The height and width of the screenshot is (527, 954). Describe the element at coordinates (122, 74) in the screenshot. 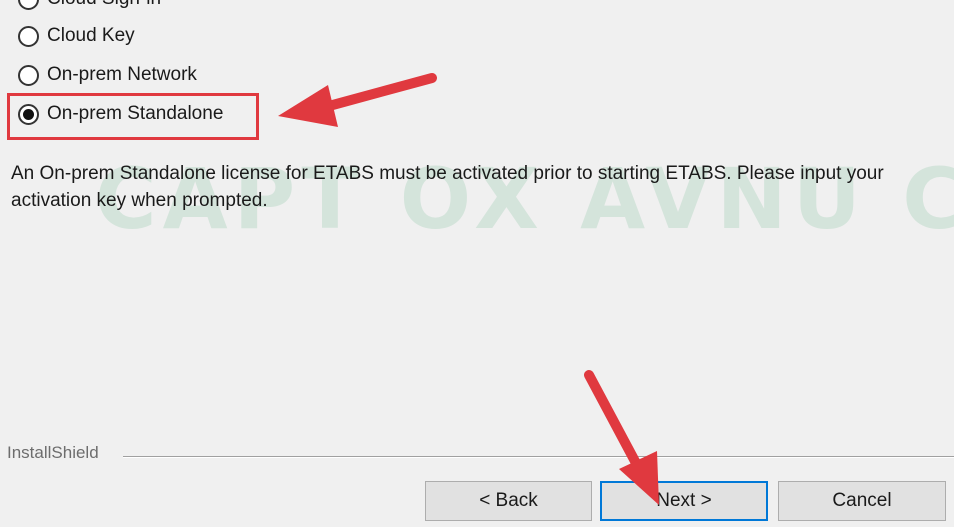

I see `radio-label: On-prem Network` at that location.